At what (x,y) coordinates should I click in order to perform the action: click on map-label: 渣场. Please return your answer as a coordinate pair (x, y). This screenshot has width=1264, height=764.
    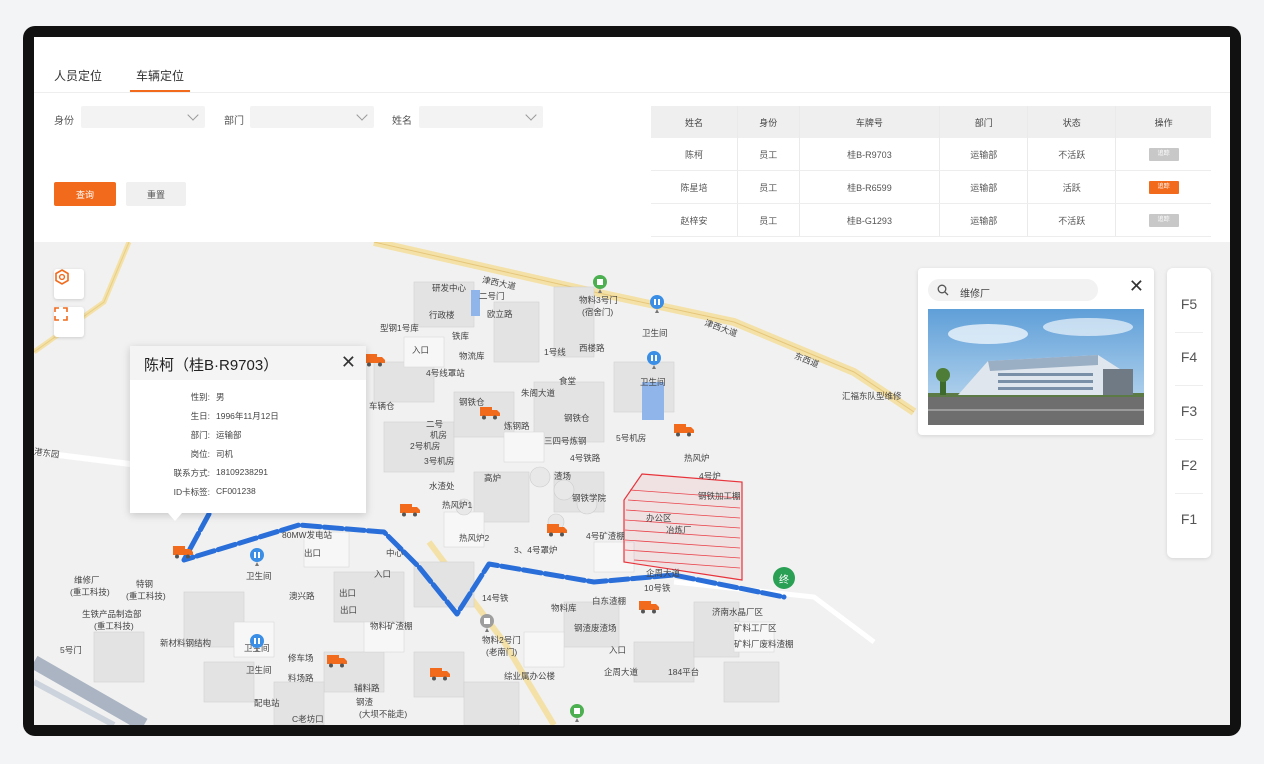
    Looking at the image, I should click on (563, 476).